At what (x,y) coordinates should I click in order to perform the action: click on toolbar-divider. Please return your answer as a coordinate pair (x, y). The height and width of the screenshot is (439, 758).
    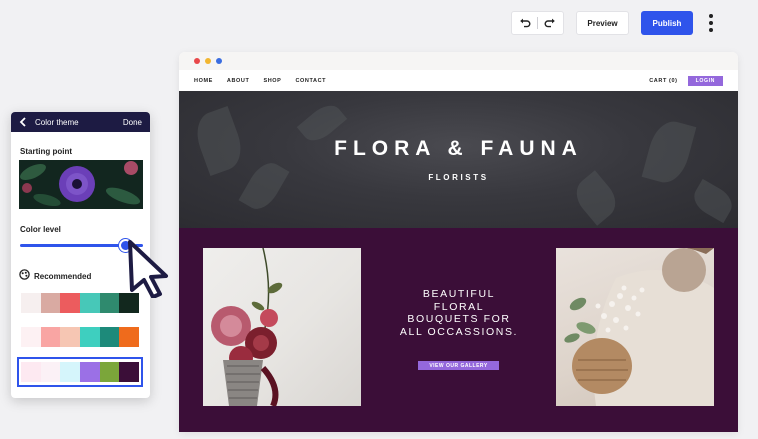
    Looking at the image, I should click on (537, 23).